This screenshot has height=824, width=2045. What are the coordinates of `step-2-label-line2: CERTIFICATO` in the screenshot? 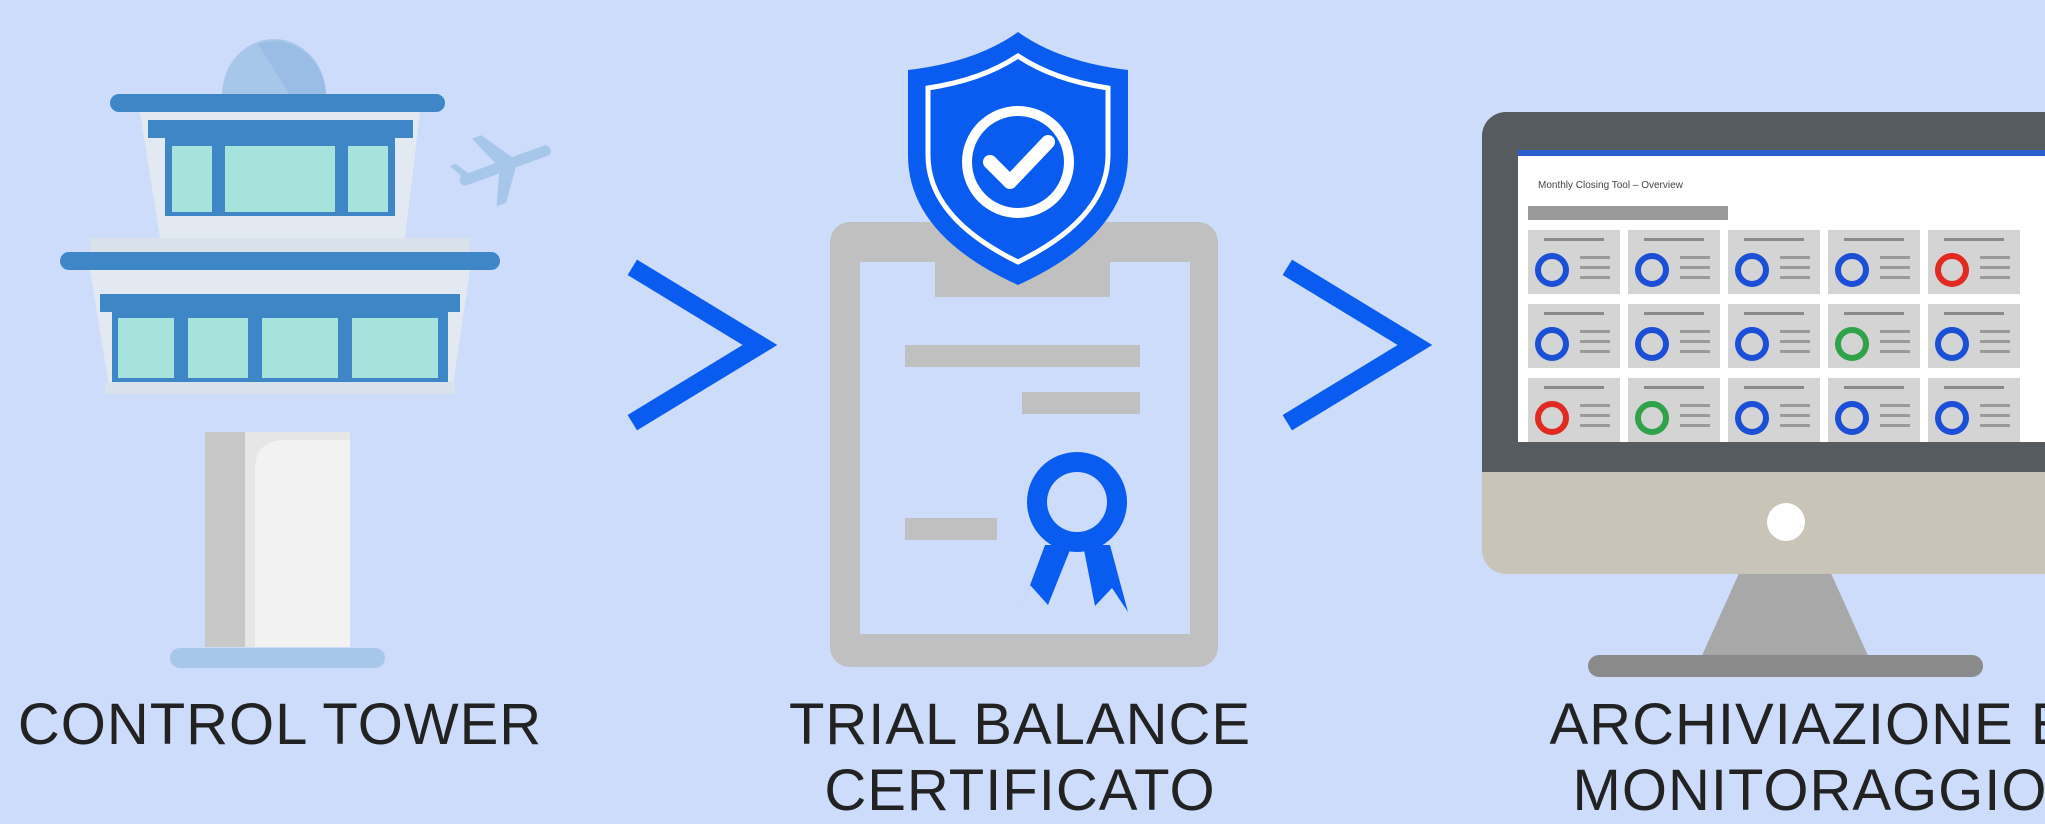 It's located at (1020, 790).